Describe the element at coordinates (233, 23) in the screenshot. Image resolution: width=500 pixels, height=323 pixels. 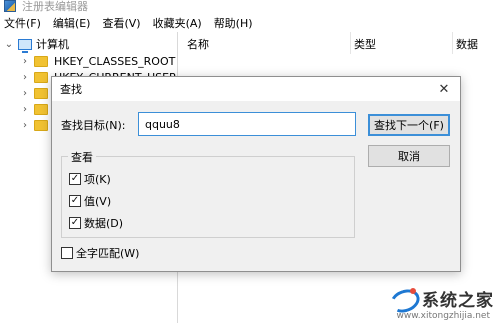
I see `menu-help: 帮助(H)` at that location.